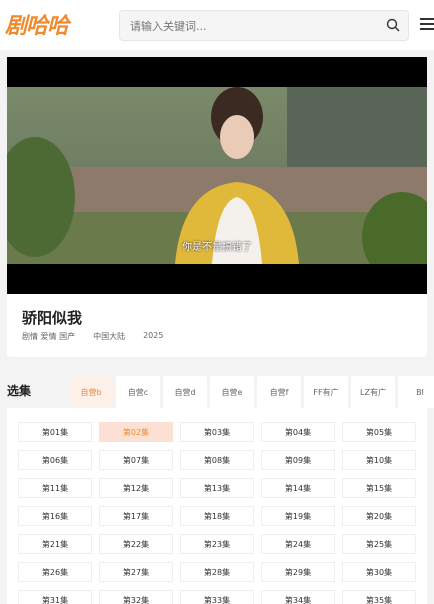 The height and width of the screenshot is (604, 434). I want to click on episode-button: 第26集, so click(55, 572).